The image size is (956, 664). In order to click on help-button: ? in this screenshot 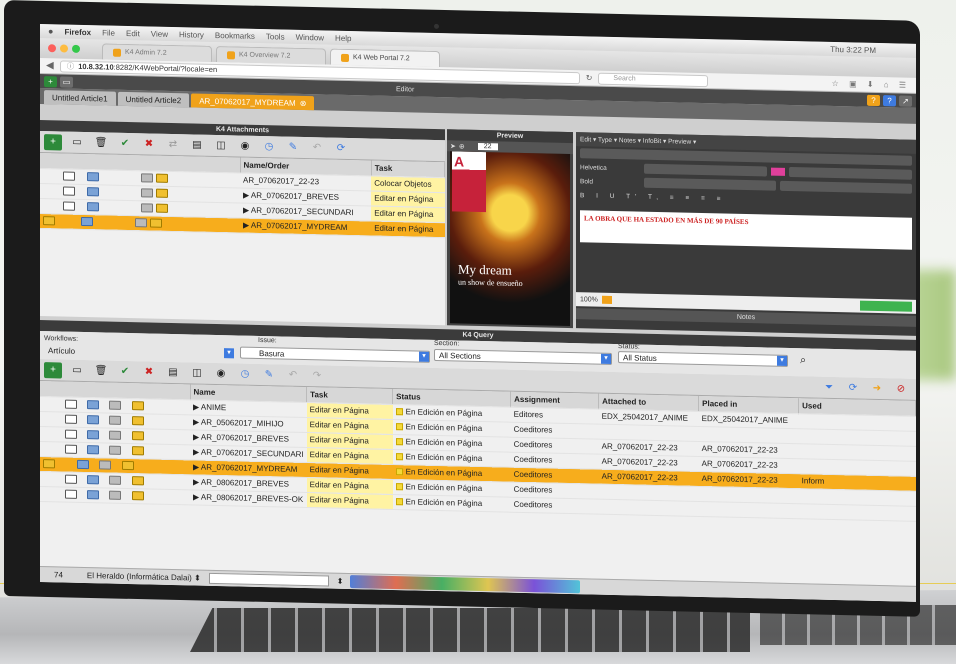, I will do `click(873, 100)`.